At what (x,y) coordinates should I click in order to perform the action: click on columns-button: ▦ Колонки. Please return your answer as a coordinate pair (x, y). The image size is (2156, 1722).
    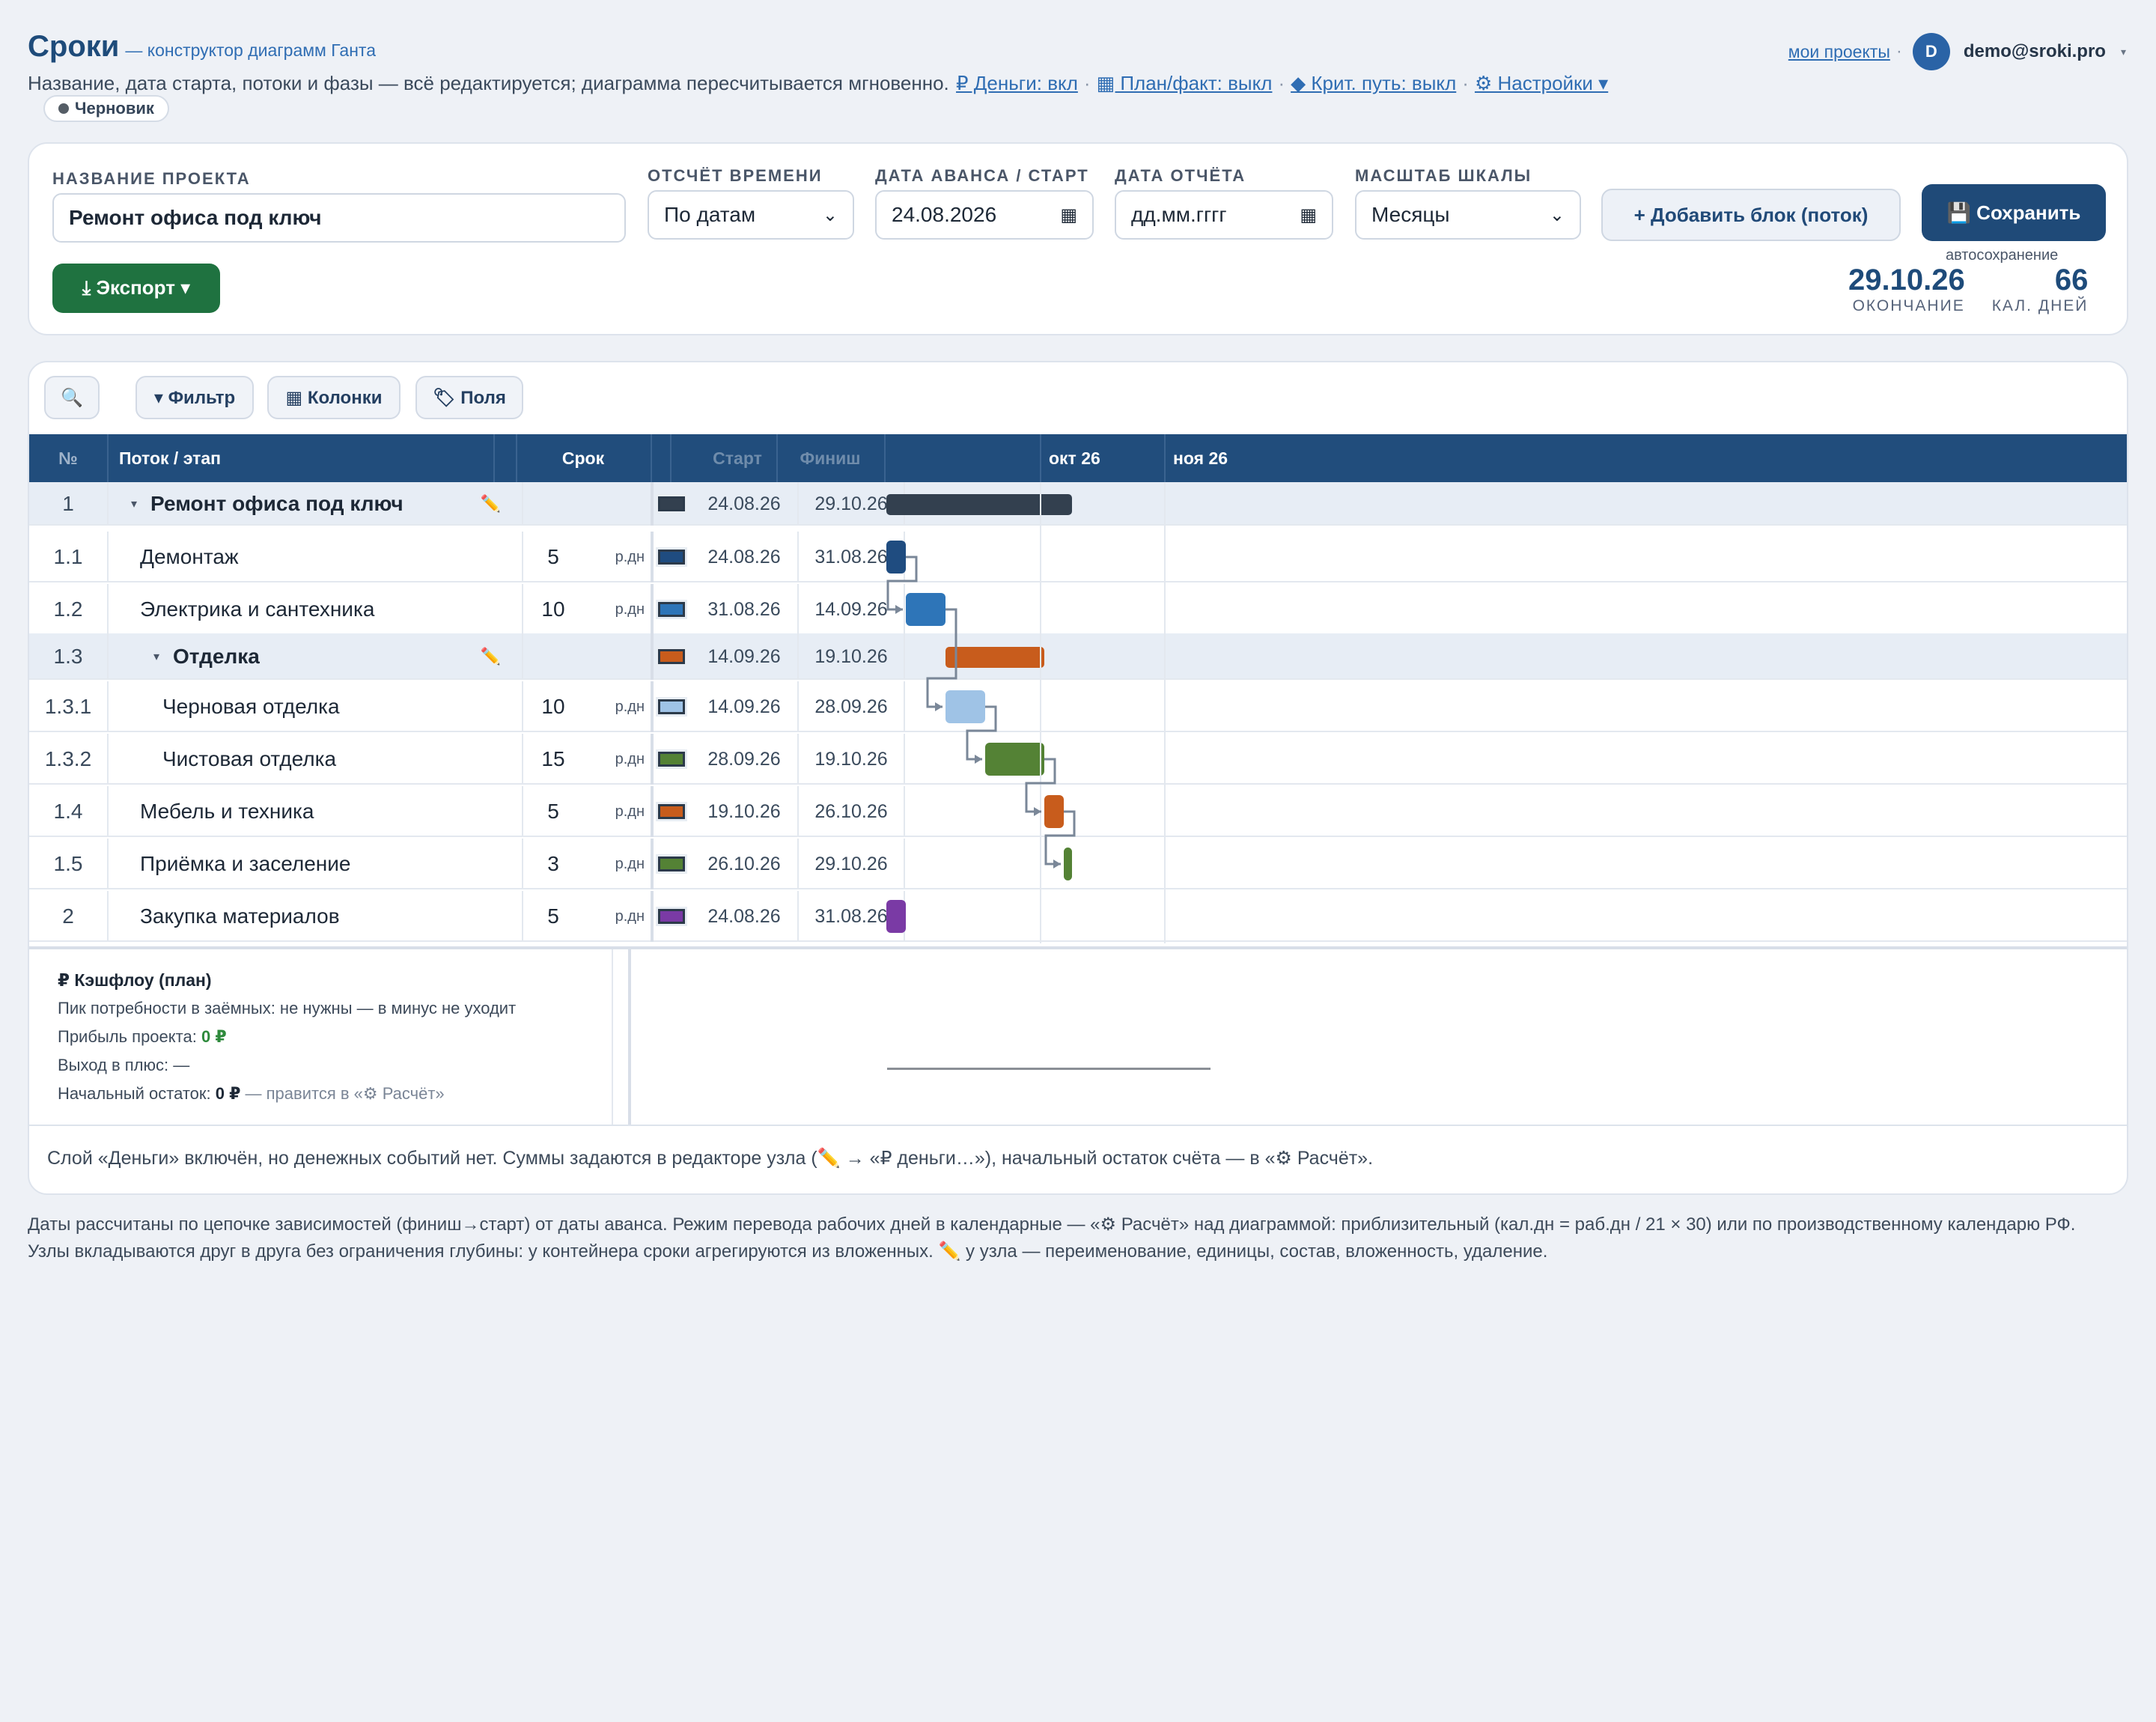
    Looking at the image, I should click on (334, 397).